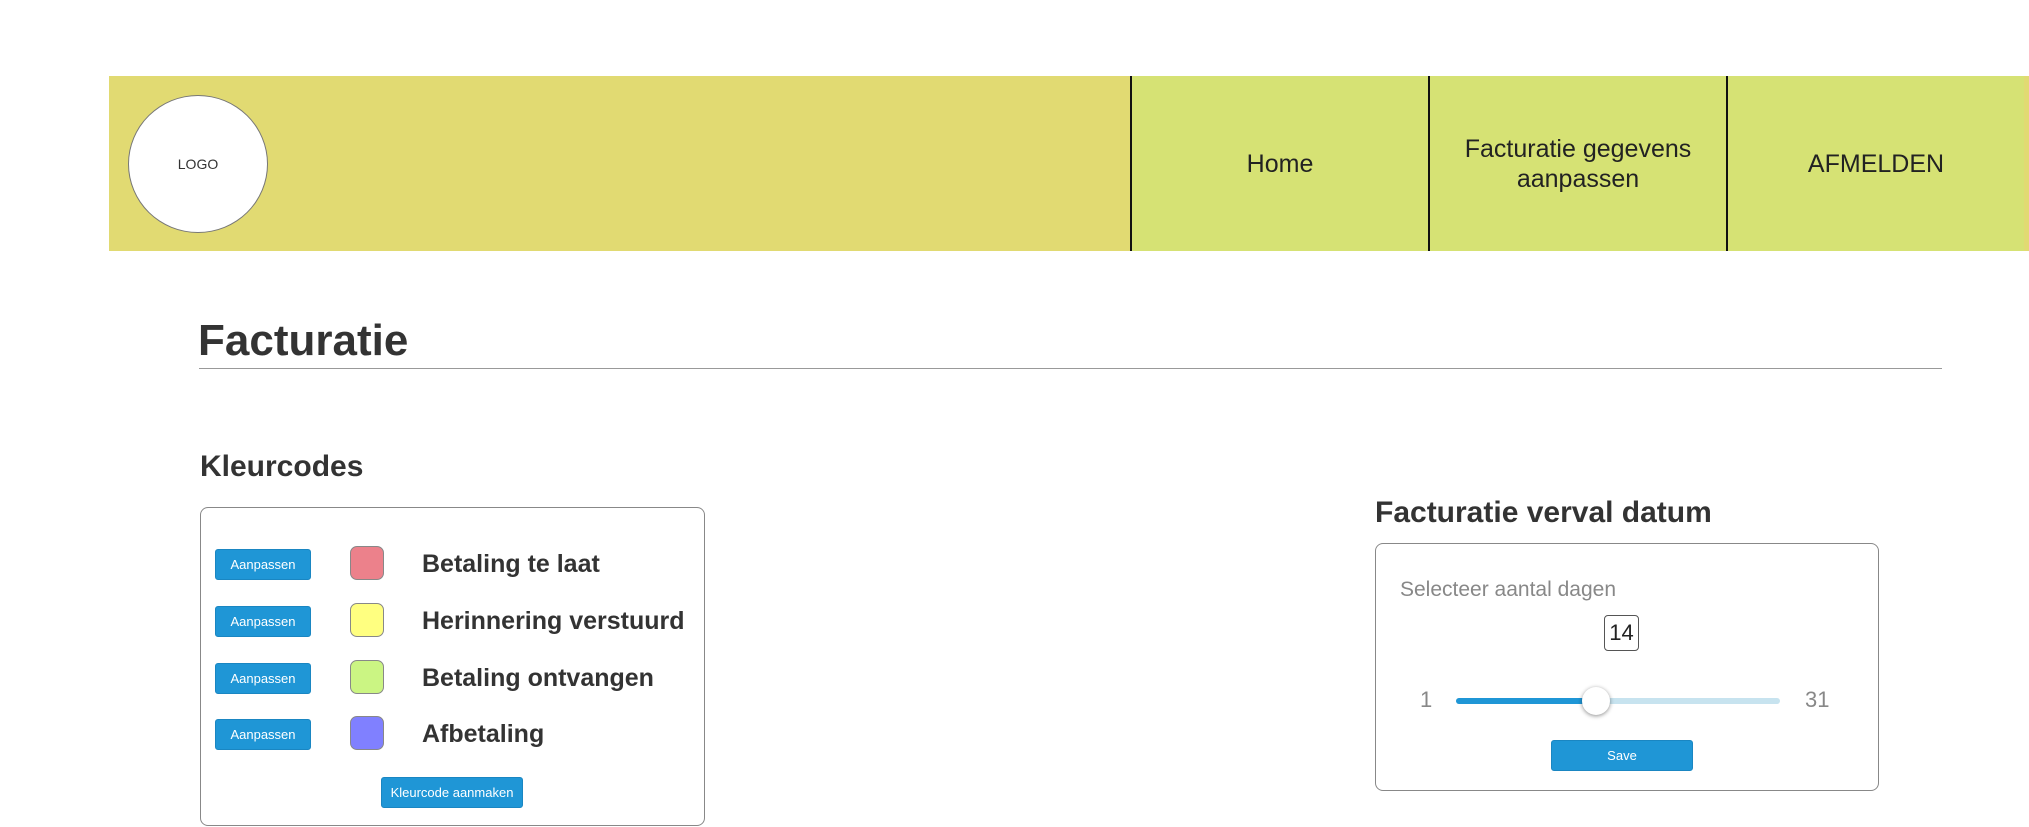  I want to click on kleurcode-label: Betaling te laat, so click(511, 564).